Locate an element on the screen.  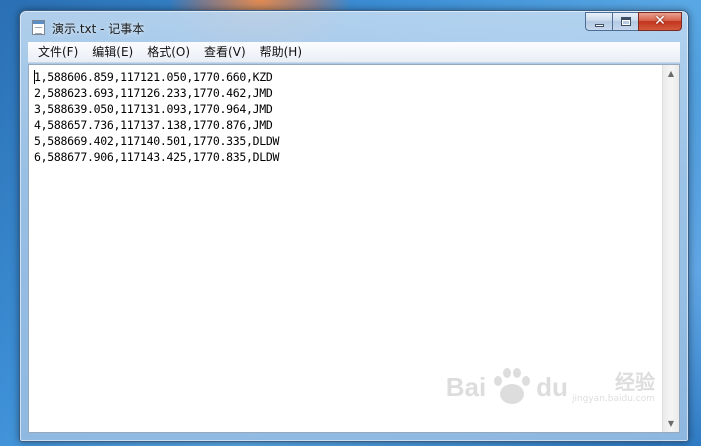
baidu-paw-icon is located at coordinates (511, 387).